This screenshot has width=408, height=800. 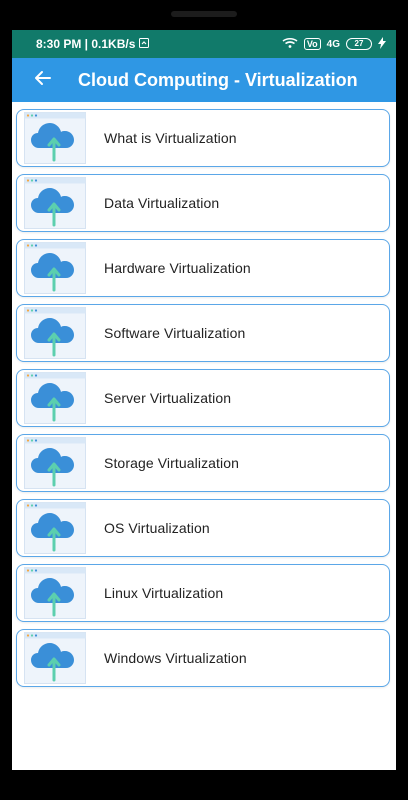 I want to click on list-item: Data Virtualization, so click(x=203, y=203).